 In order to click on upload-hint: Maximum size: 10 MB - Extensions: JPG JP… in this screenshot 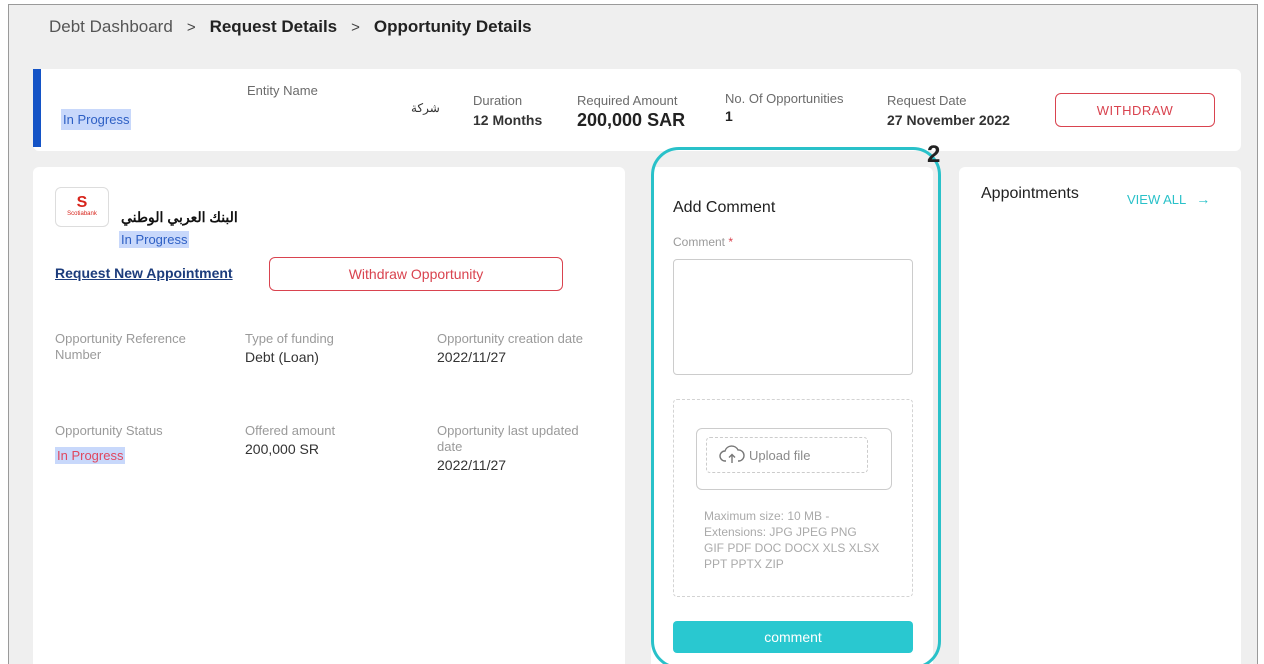, I will do `click(792, 540)`.